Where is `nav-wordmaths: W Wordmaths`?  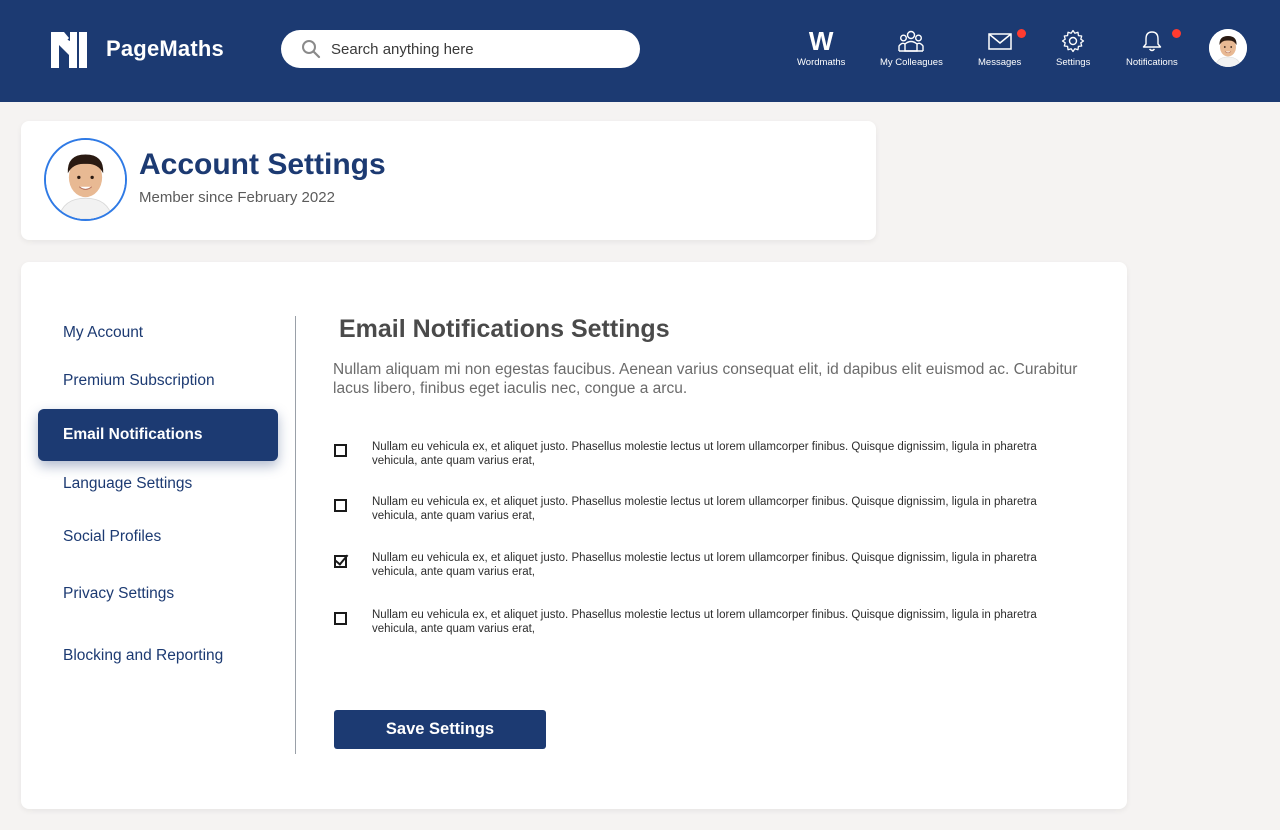
nav-wordmaths: W Wordmaths is located at coordinates (821, 48).